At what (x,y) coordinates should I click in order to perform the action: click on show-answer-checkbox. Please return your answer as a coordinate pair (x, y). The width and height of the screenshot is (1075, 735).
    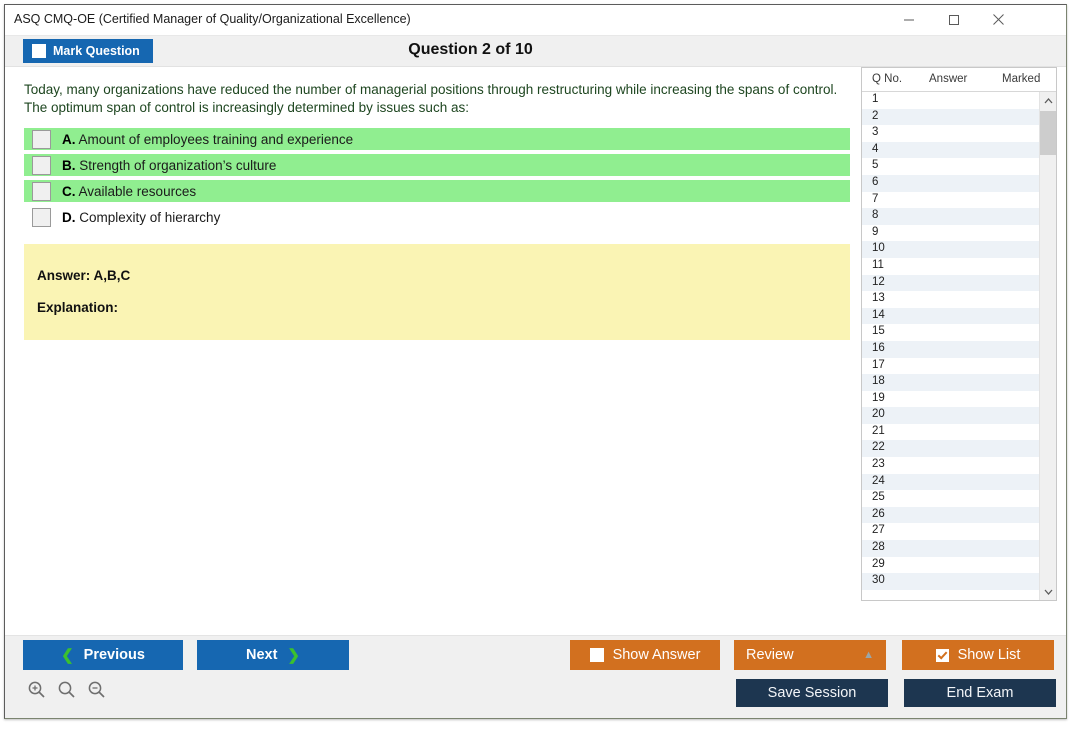
    Looking at the image, I should click on (596, 655).